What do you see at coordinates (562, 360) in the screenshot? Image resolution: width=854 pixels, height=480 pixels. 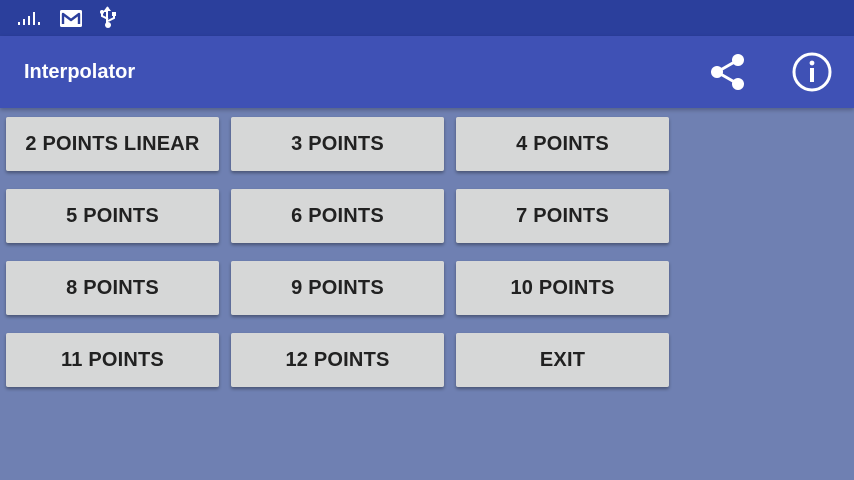 I see `exit-button: EXIT` at bounding box center [562, 360].